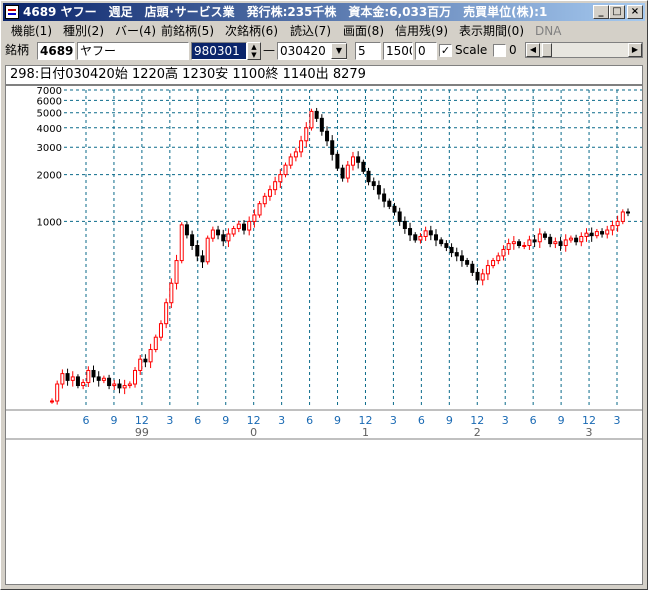 The width and height of the screenshot is (648, 590). Describe the element at coordinates (142, 432) in the screenshot. I see `x-year-label: 99` at that location.